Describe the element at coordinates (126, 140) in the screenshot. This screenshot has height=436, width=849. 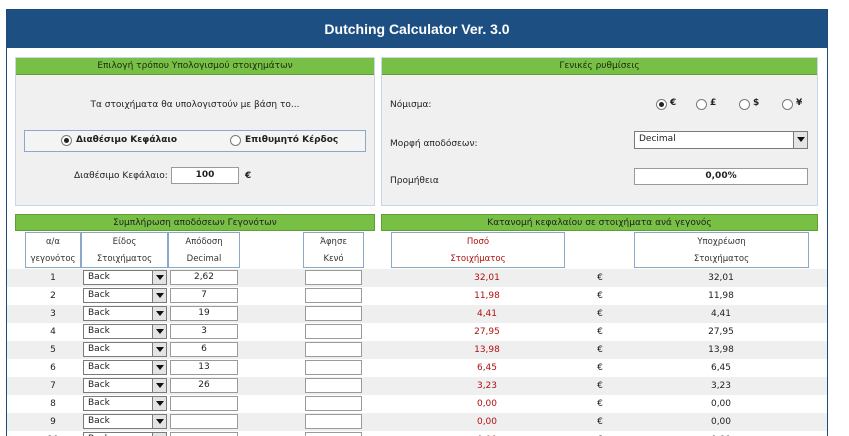
I see `mode-capital-label: Διαθέσιμο Κεφάλαιο` at that location.